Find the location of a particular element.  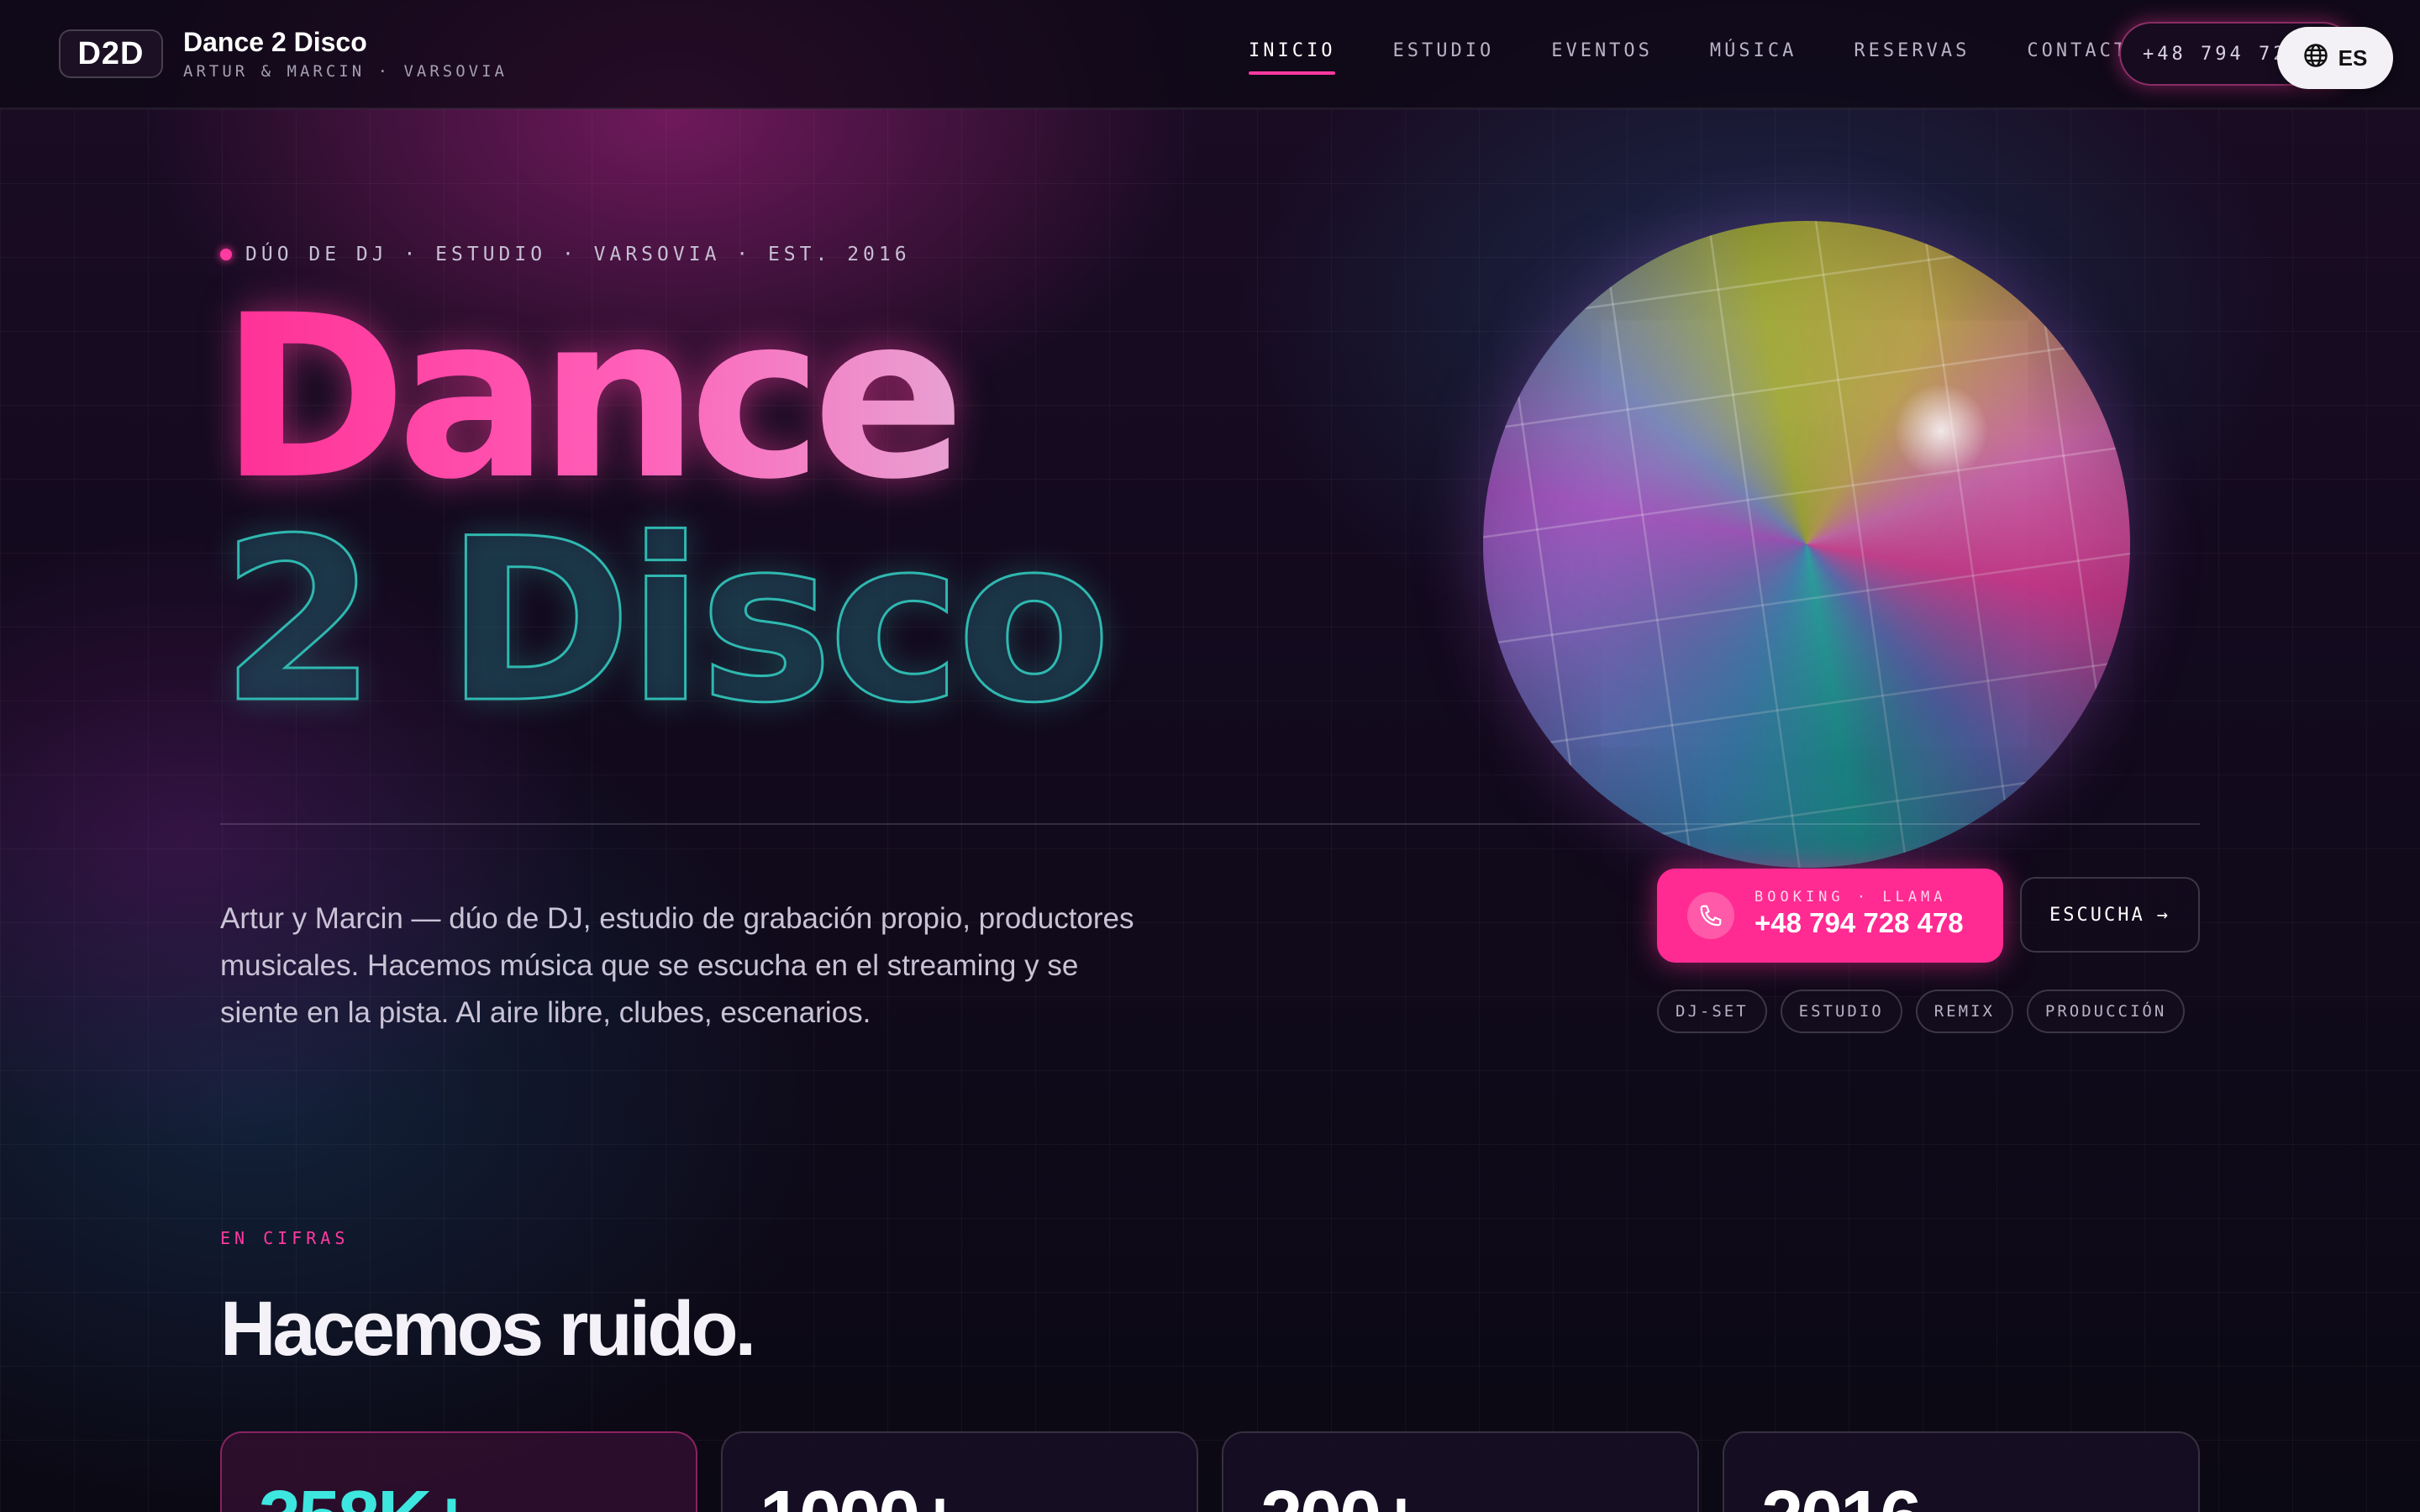

hero-title-line2: 2 Disco is located at coordinates (666, 622).